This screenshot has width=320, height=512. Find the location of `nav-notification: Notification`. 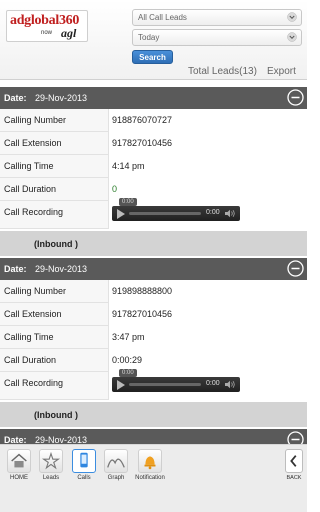

nav-notification: Notification is located at coordinates (150, 465).